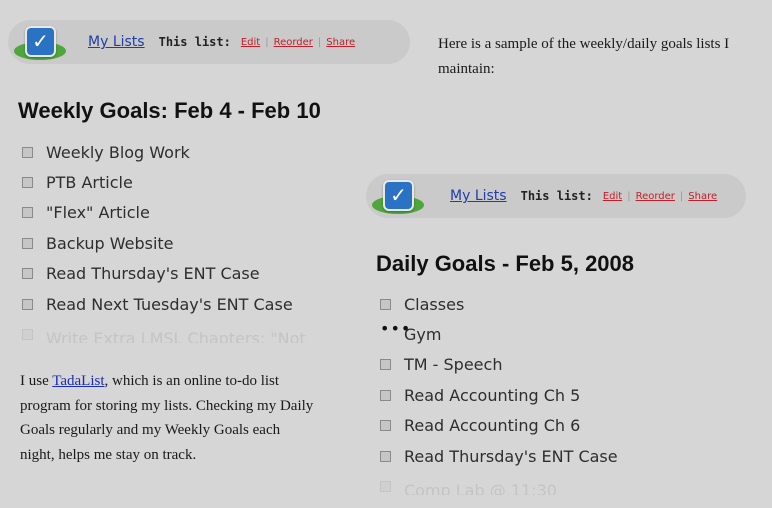  What do you see at coordinates (89, 183) in the screenshot?
I see `list-item-label: PTB Article` at bounding box center [89, 183].